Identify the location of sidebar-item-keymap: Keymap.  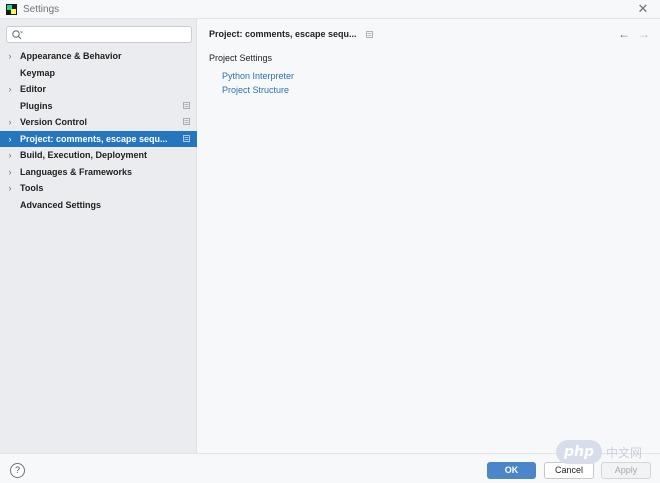
(98, 73).